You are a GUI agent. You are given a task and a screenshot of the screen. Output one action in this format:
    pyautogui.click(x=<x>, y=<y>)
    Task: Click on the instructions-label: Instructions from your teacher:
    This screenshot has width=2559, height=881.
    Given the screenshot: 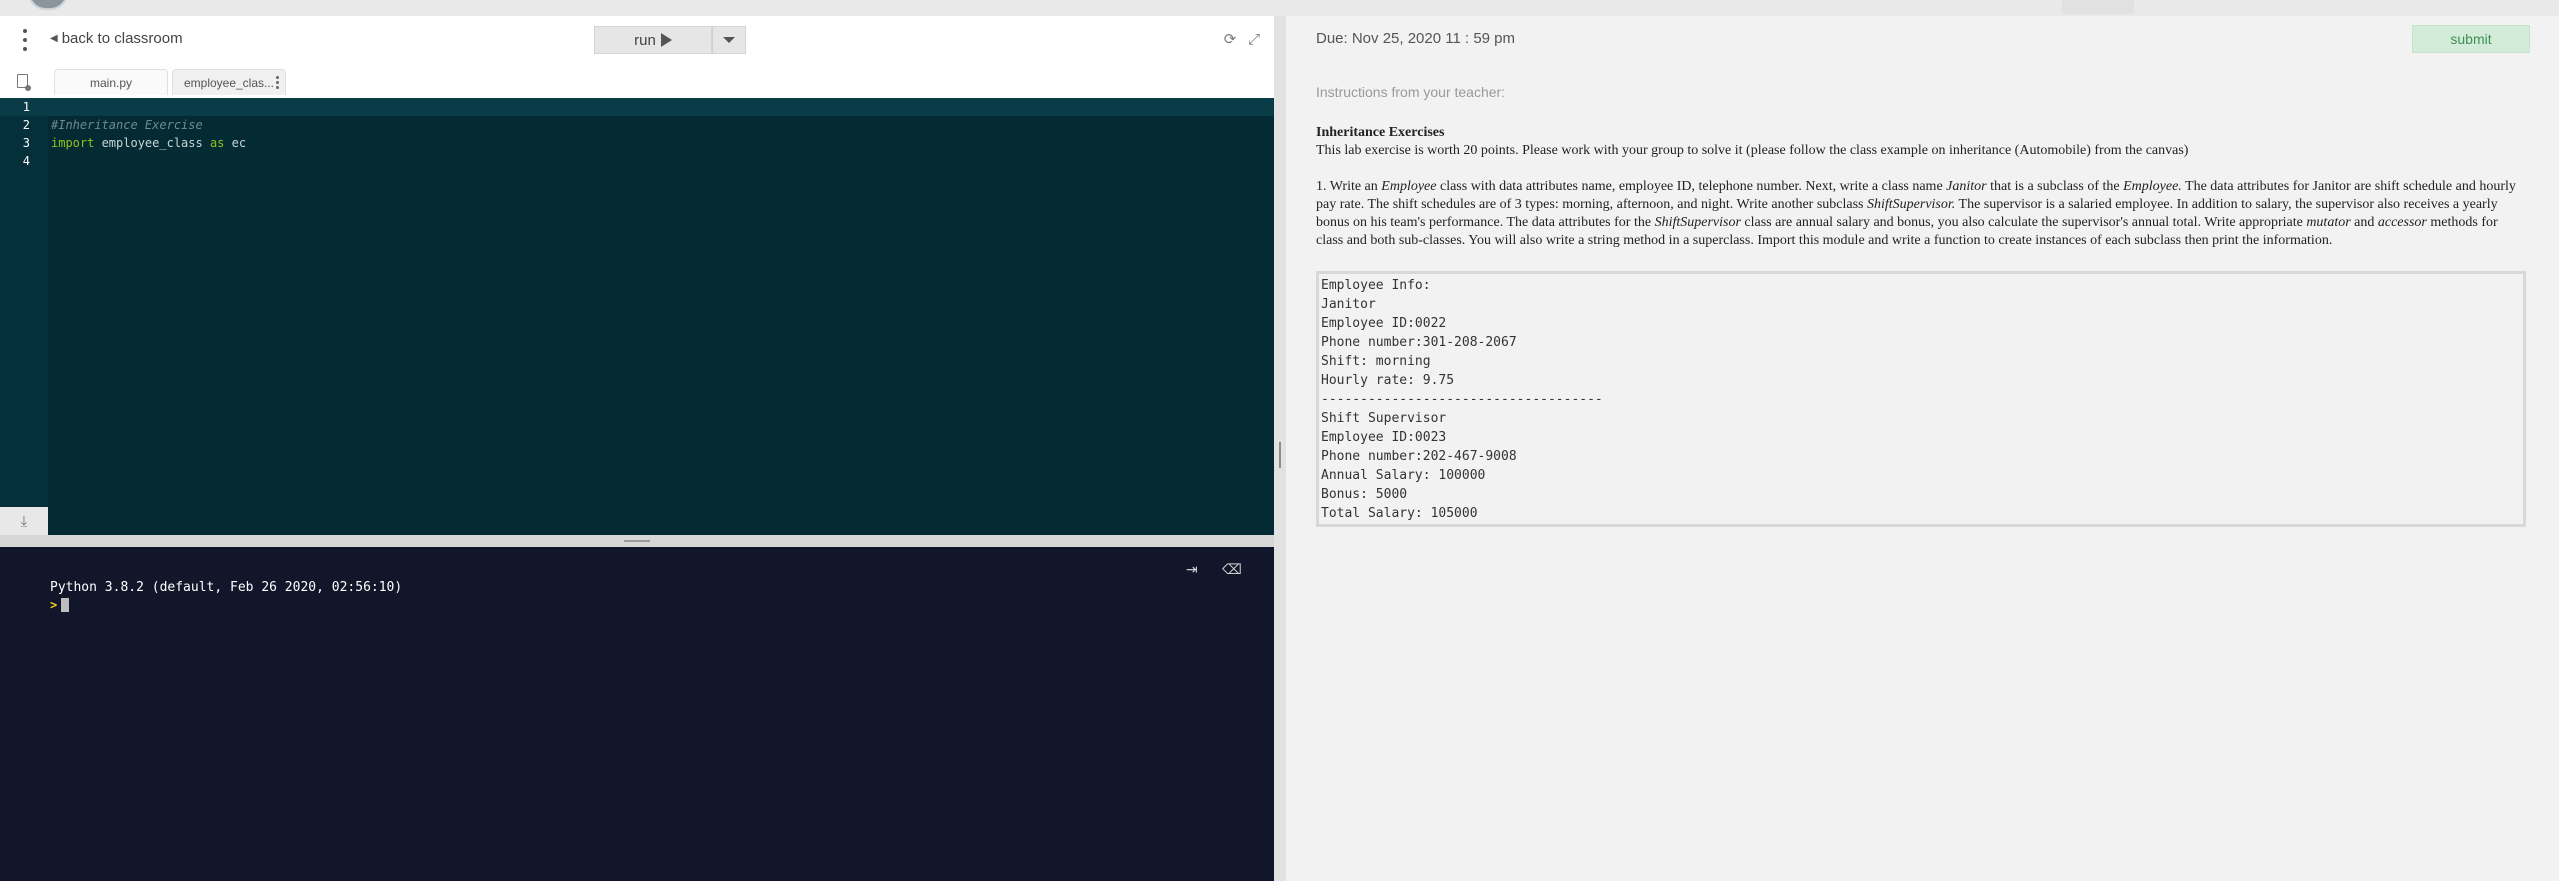 What is the action you would take?
    pyautogui.click(x=1411, y=92)
    